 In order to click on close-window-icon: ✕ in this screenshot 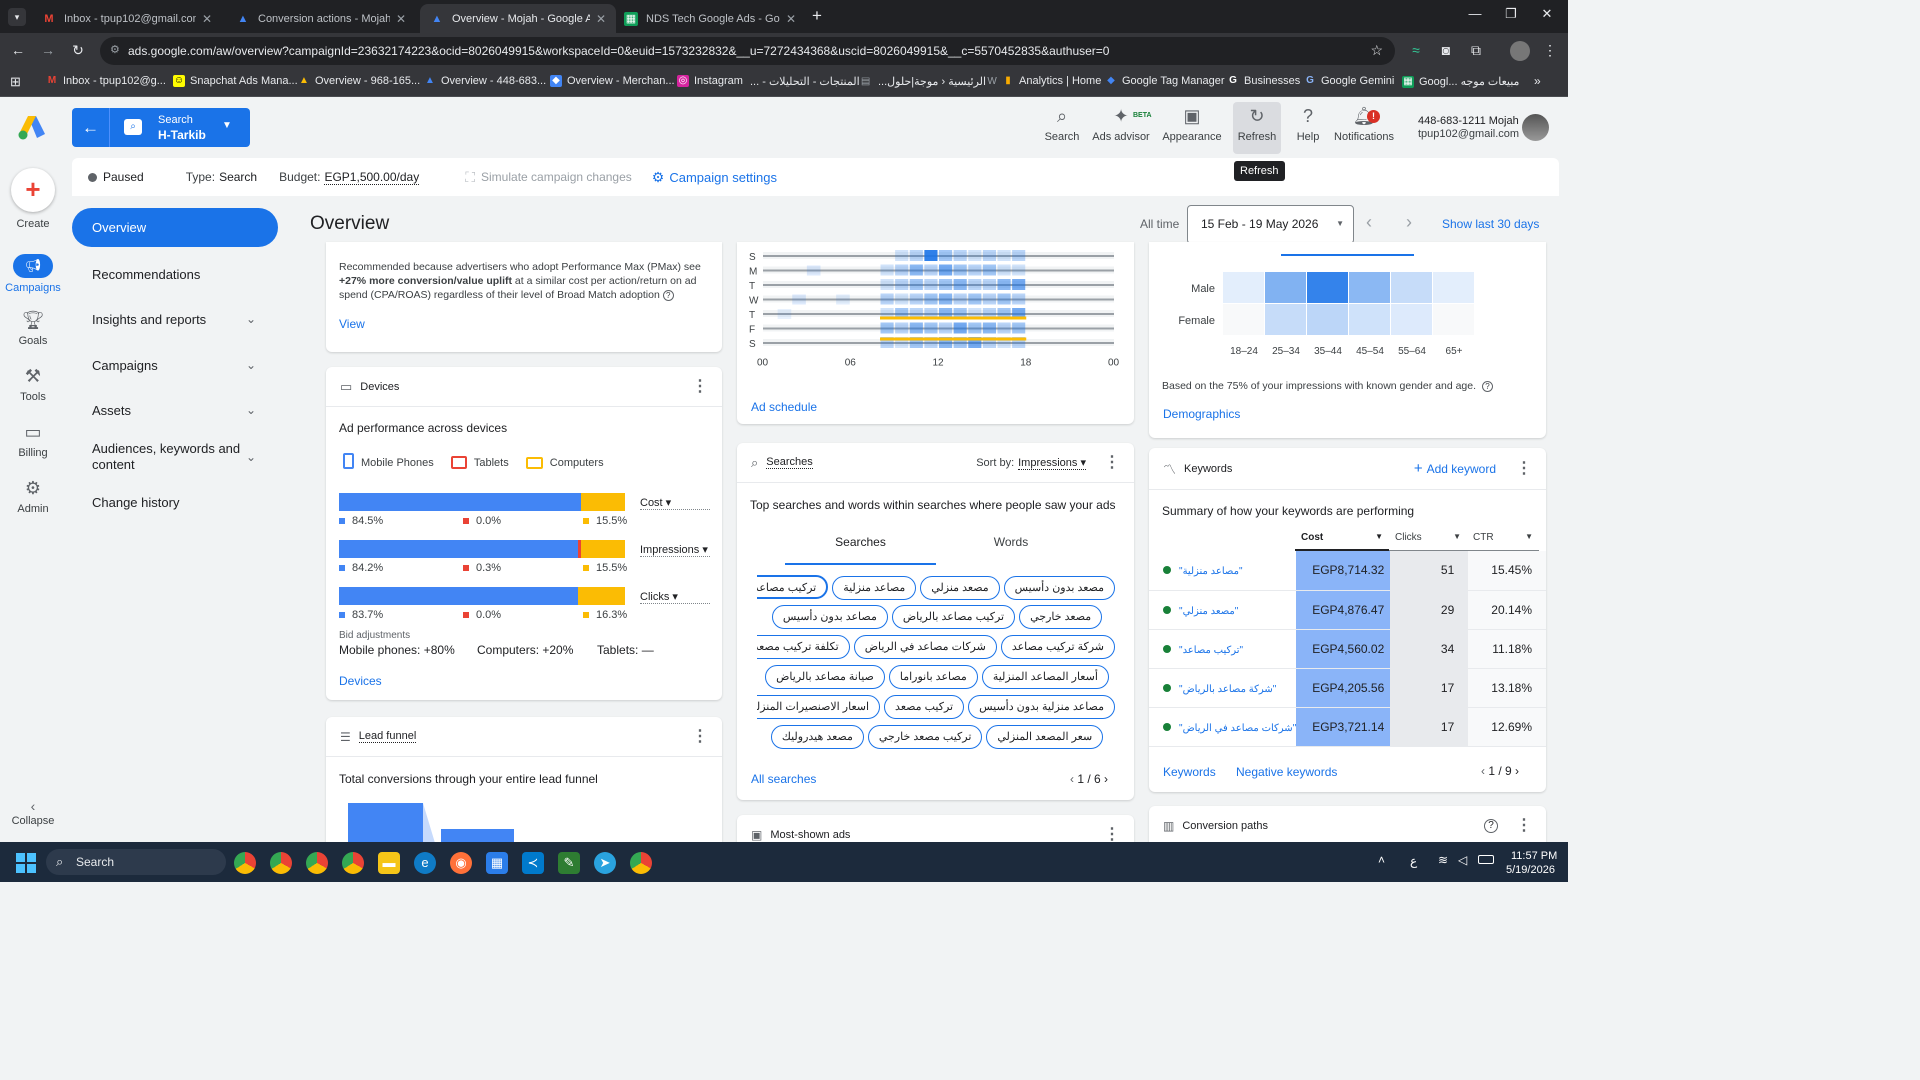, I will do `click(1547, 14)`.